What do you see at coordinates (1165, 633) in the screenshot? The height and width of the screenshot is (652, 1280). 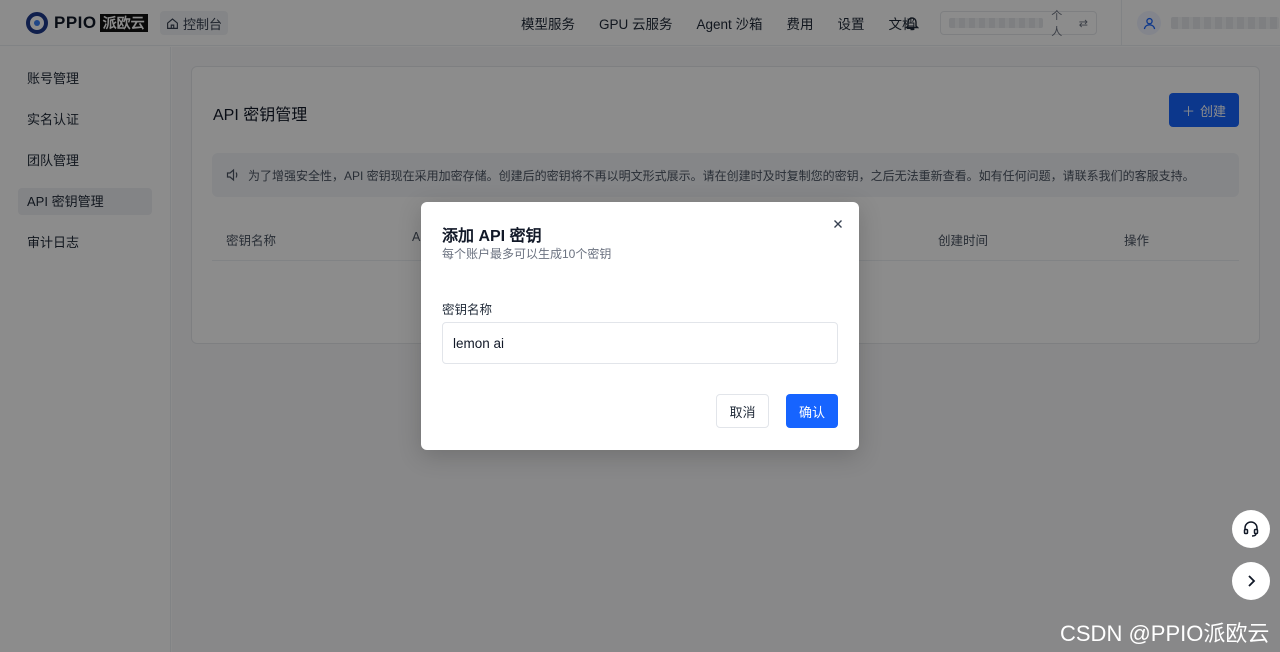 I see `watermark: CSDN @PPIO派欧云` at bounding box center [1165, 633].